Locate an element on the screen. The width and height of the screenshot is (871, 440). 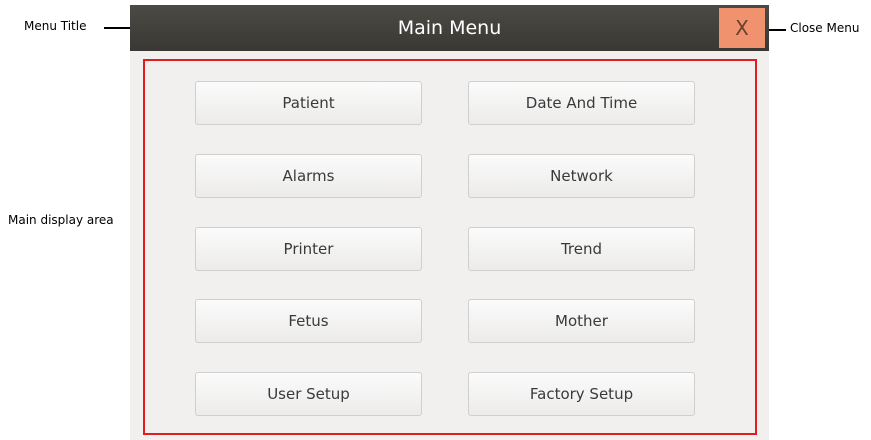
mother-button: Mother is located at coordinates (581, 321).